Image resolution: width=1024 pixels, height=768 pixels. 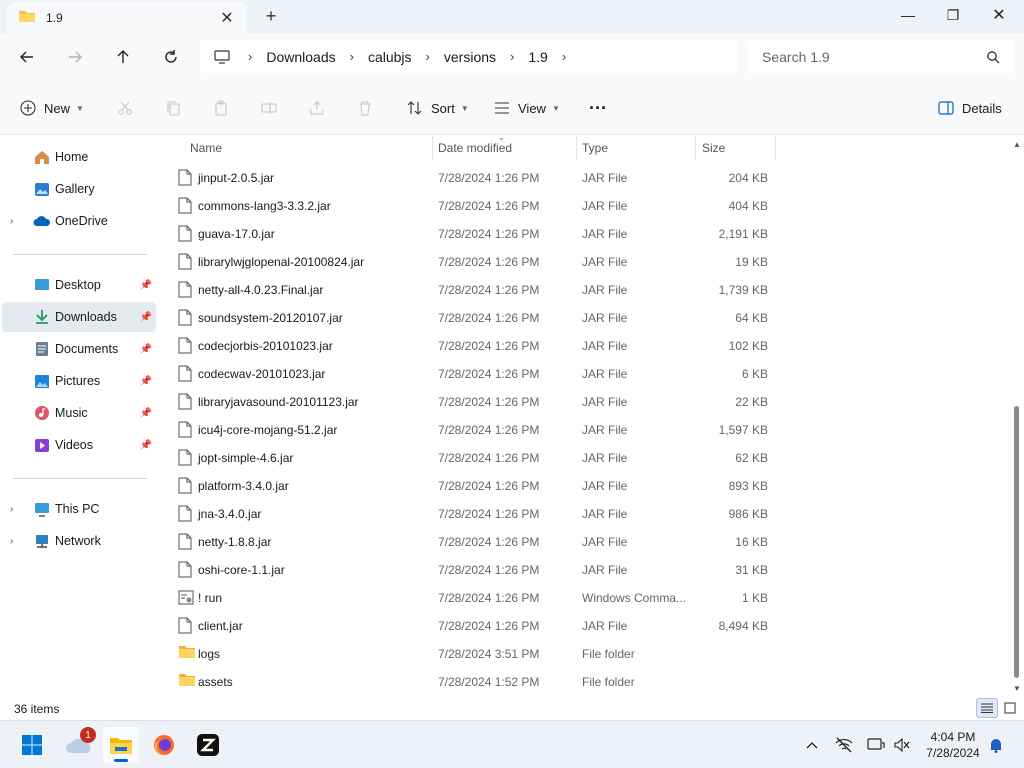 What do you see at coordinates (79, 285) in the screenshot?
I see `sidebar-item-desktop: Desktop 📌` at bounding box center [79, 285].